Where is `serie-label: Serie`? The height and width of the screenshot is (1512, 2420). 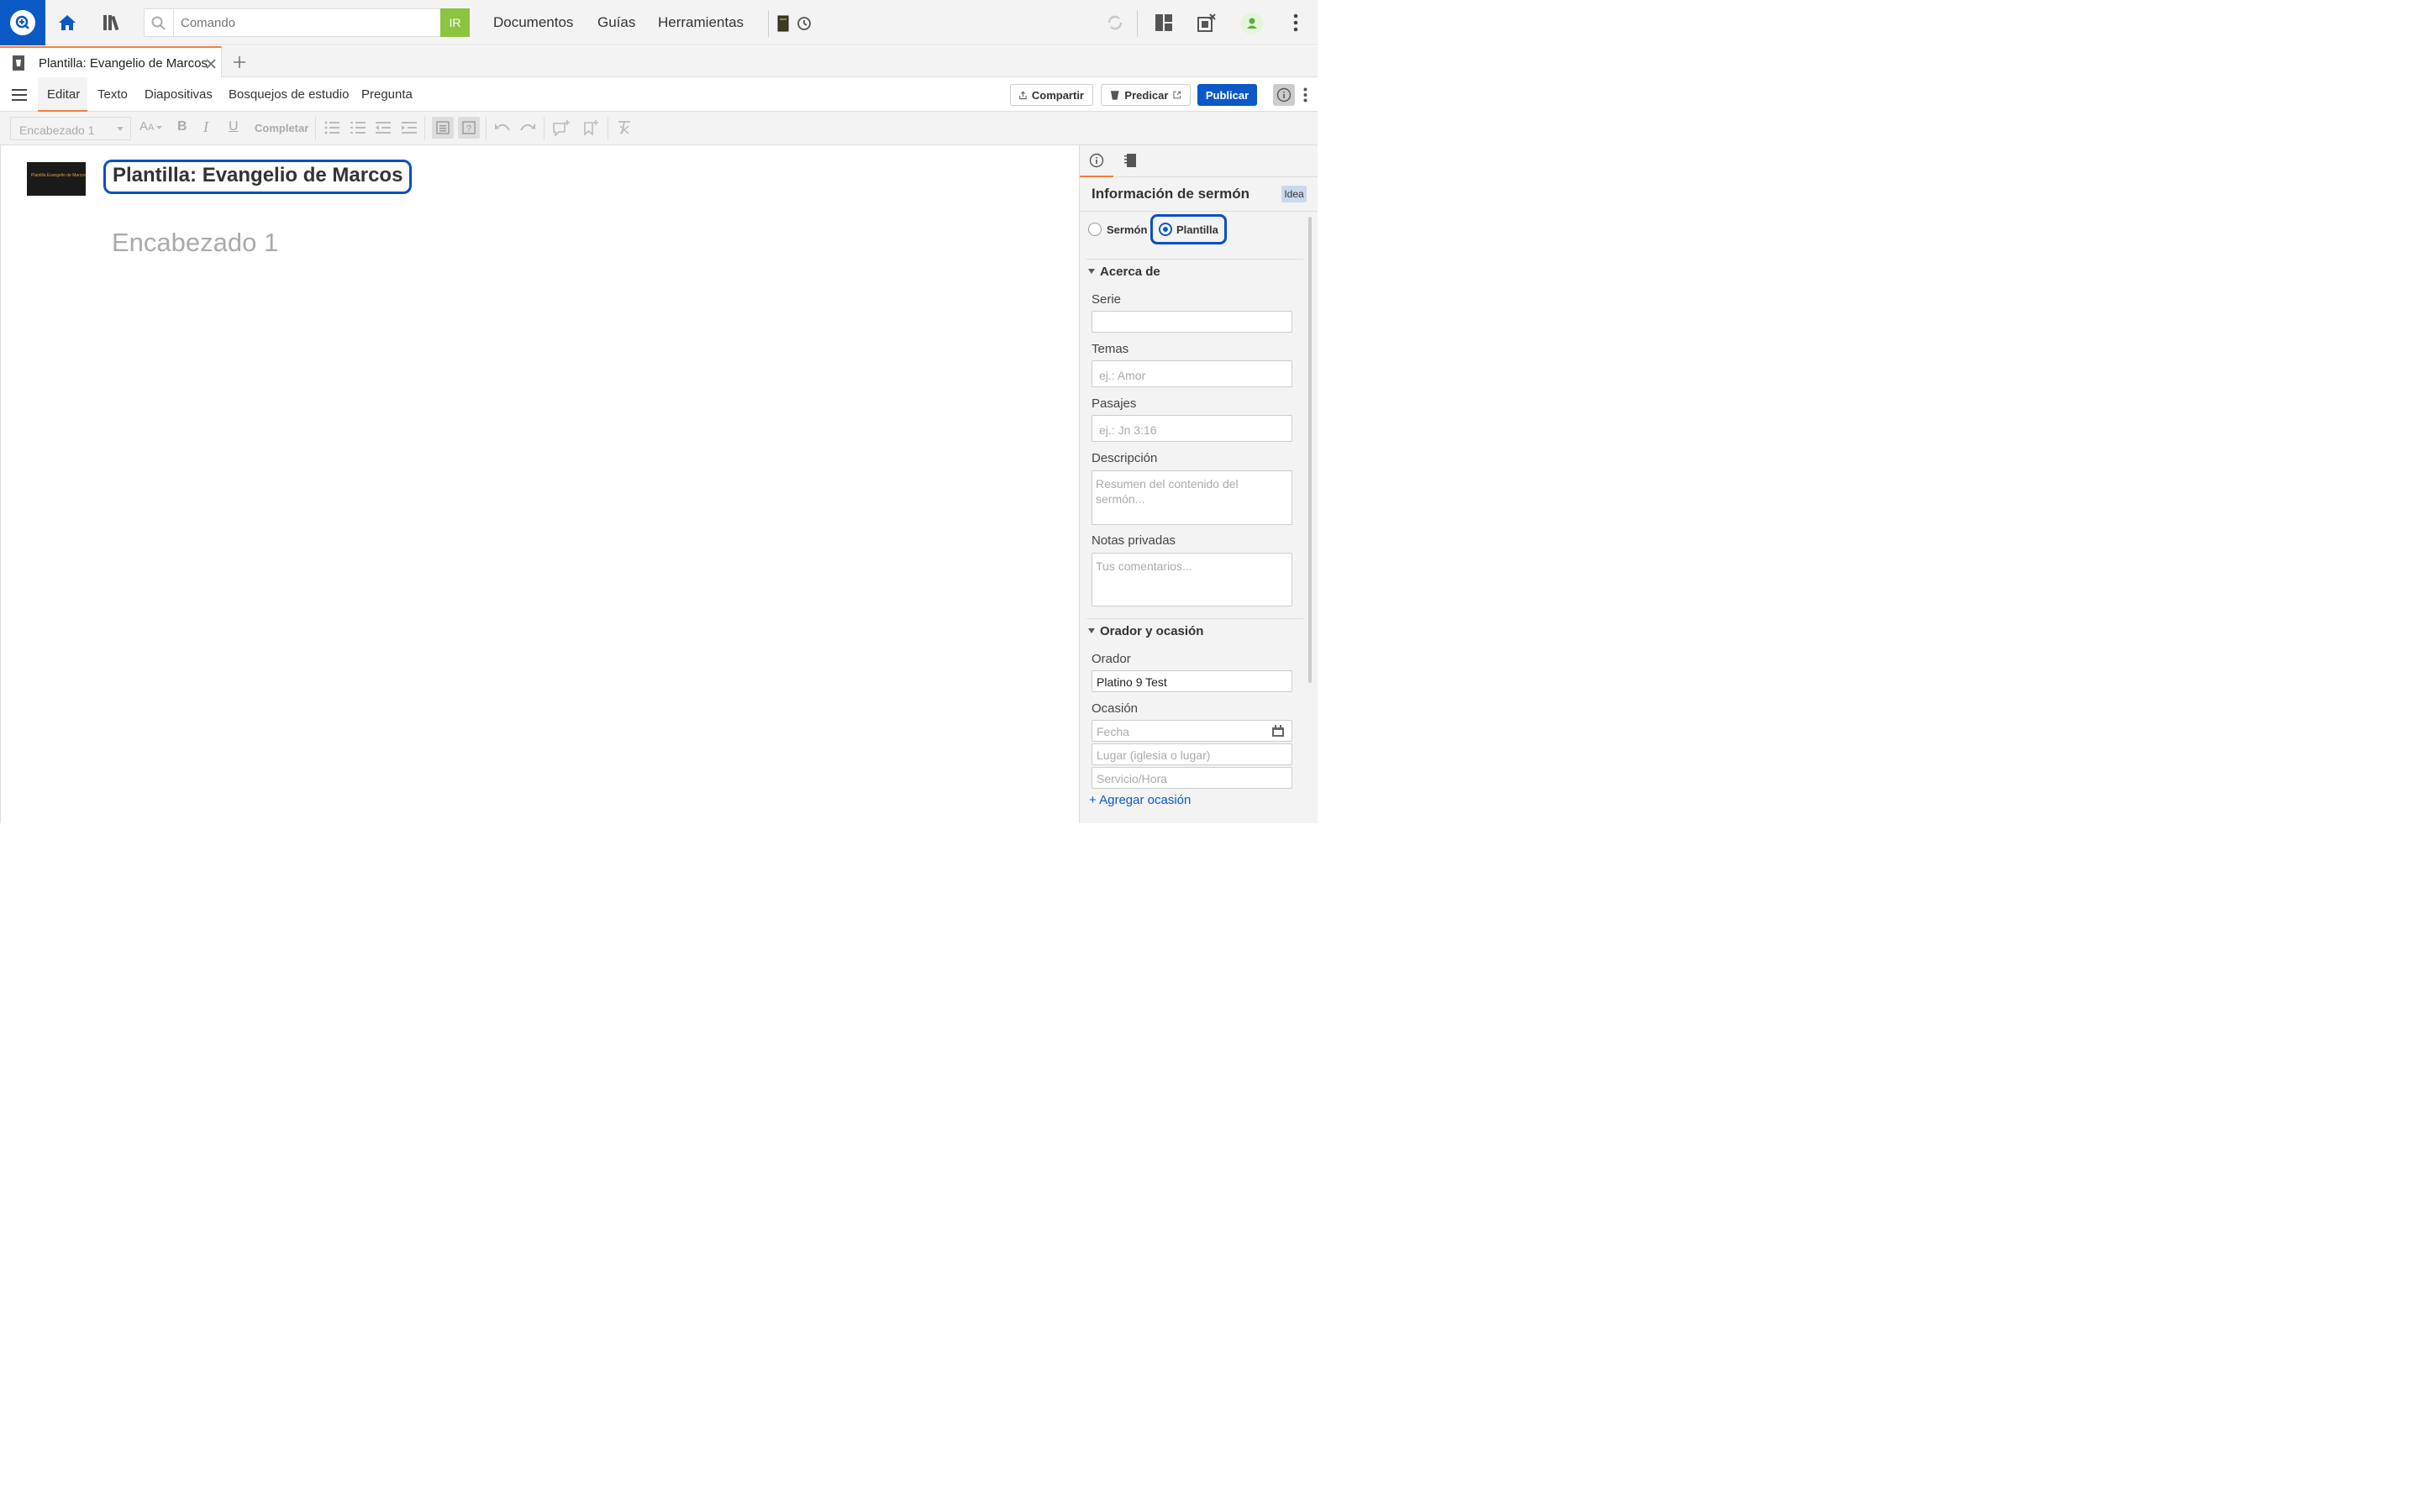 serie-label: Serie is located at coordinates (1107, 299).